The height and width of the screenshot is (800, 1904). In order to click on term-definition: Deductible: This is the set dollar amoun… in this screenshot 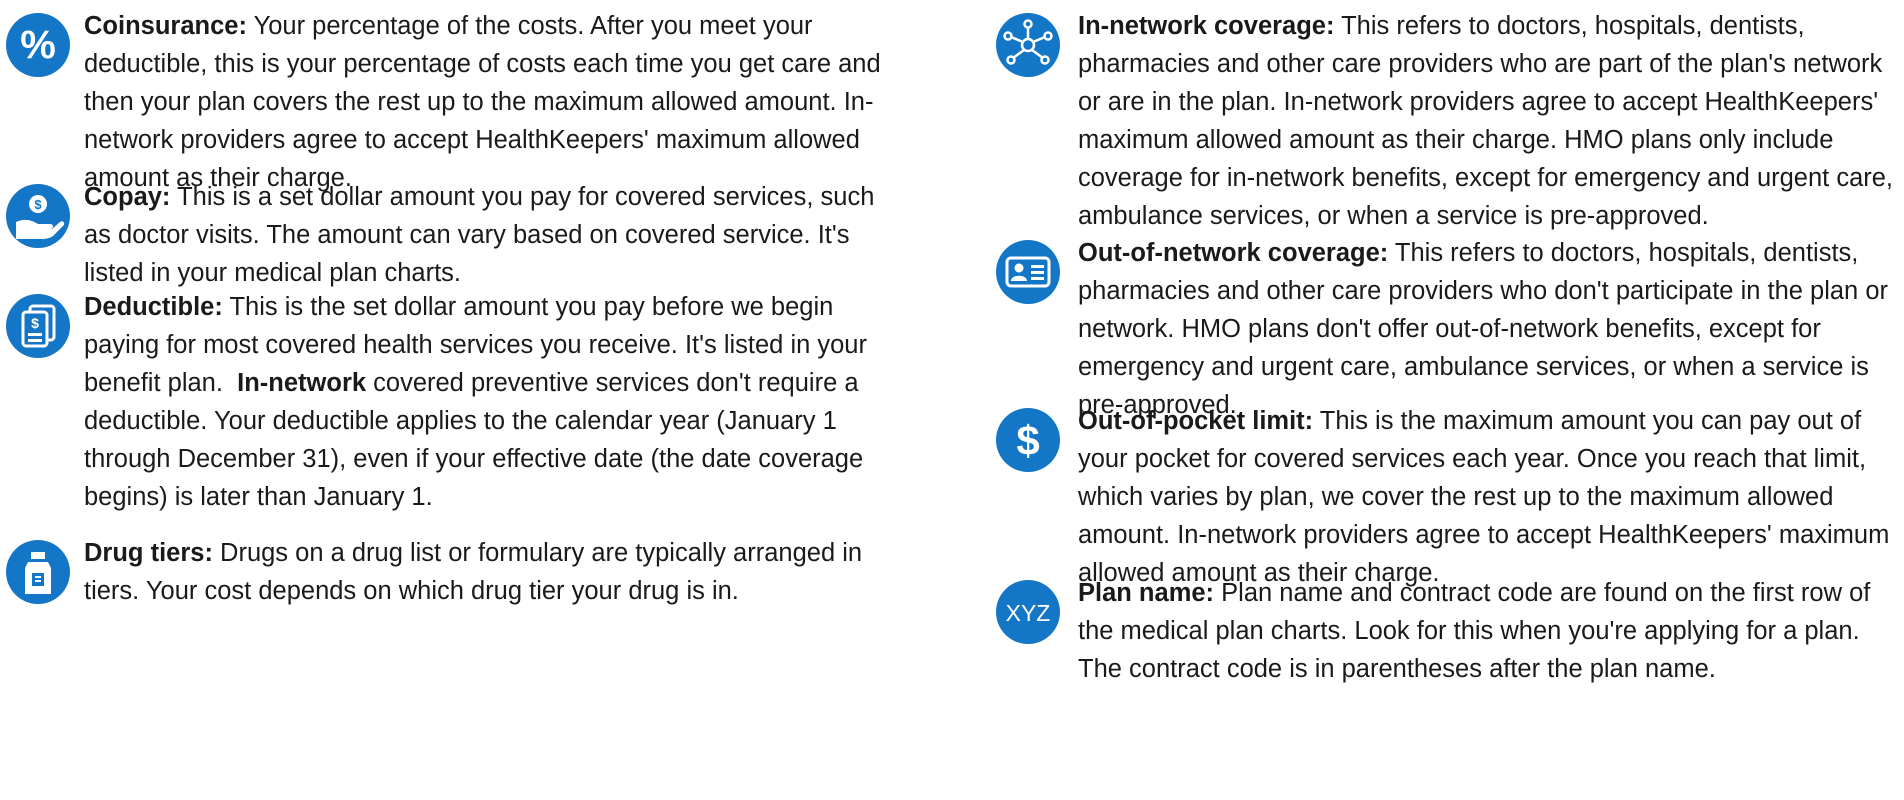, I will do `click(492, 402)`.